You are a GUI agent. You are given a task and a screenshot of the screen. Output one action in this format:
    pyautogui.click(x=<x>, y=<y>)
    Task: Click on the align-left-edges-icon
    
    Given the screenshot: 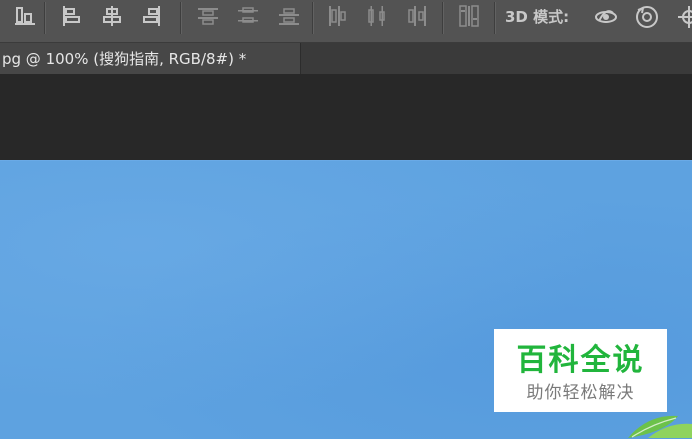 What is the action you would take?
    pyautogui.click(x=71, y=16)
    